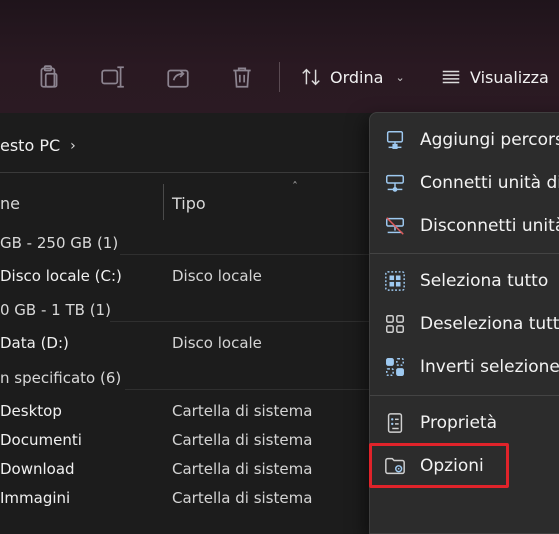 This screenshot has width=559, height=534. Describe the element at coordinates (484, 281) in the screenshot. I see `menu-item-label: Seleziona tutto` at that location.